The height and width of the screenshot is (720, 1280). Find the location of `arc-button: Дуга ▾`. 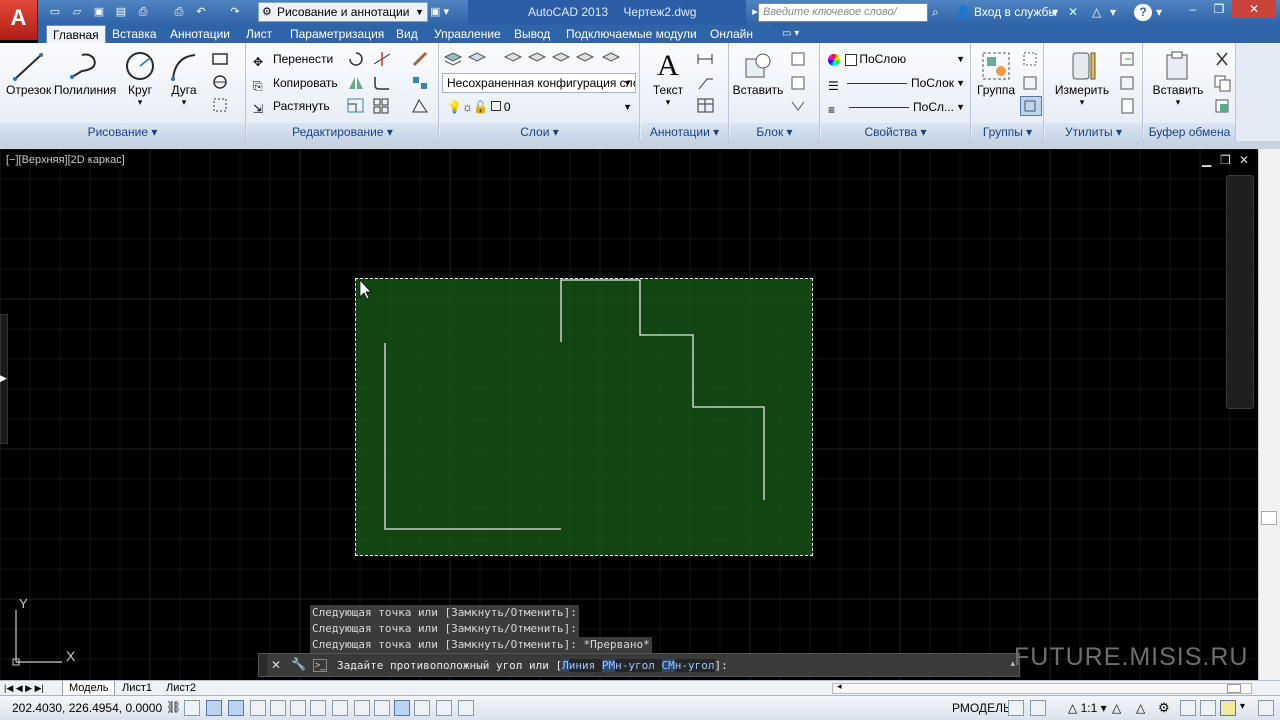

arc-button: Дуга ▾ is located at coordinates (184, 78).